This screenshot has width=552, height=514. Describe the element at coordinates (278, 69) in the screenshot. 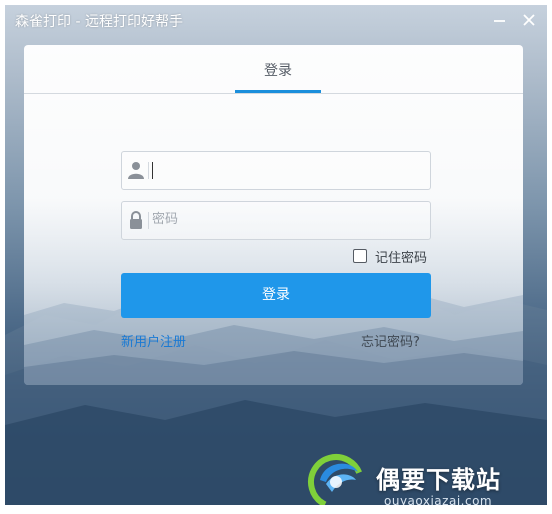

I see `tab-login: 登录` at that location.